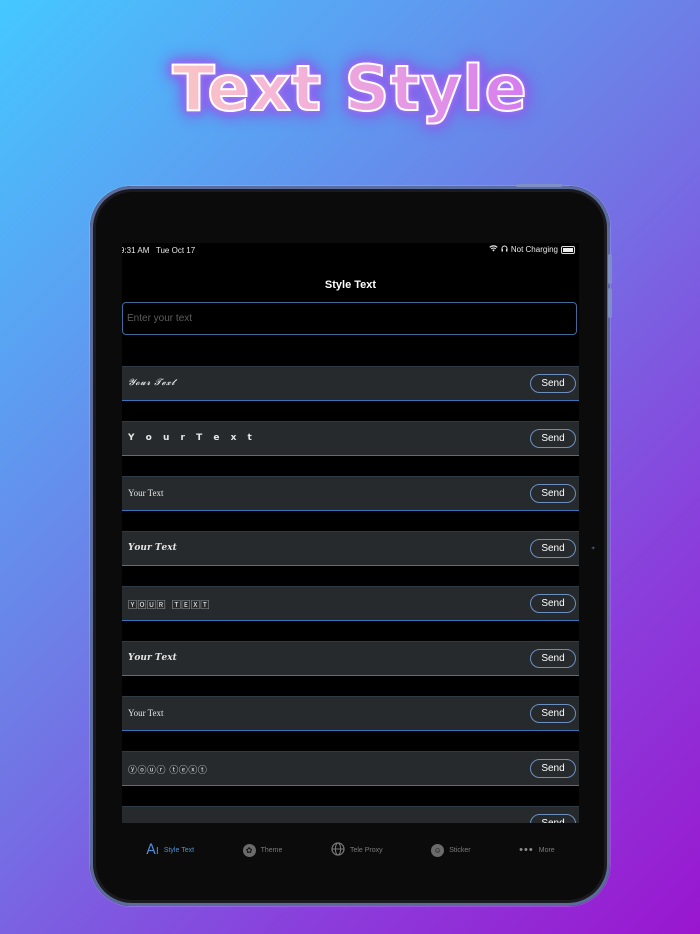  I want to click on battery-icon, so click(568, 249).